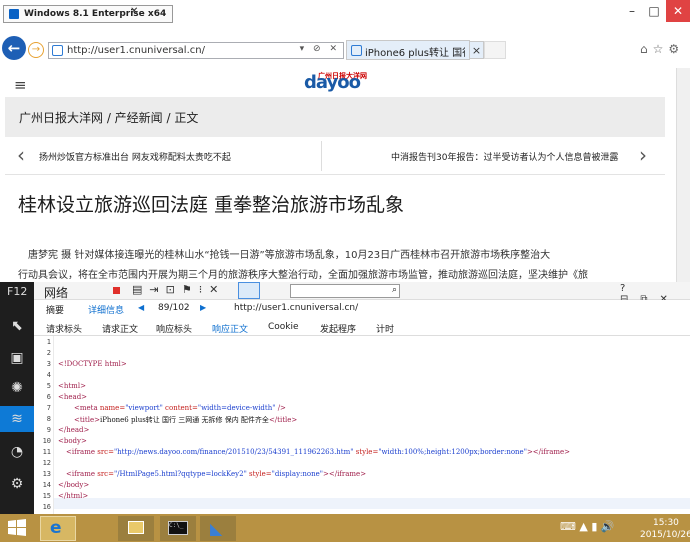 This screenshot has width=690, height=542. What do you see at coordinates (106, 309) in the screenshot?
I see `details-tab: 详细信息` at bounding box center [106, 309].